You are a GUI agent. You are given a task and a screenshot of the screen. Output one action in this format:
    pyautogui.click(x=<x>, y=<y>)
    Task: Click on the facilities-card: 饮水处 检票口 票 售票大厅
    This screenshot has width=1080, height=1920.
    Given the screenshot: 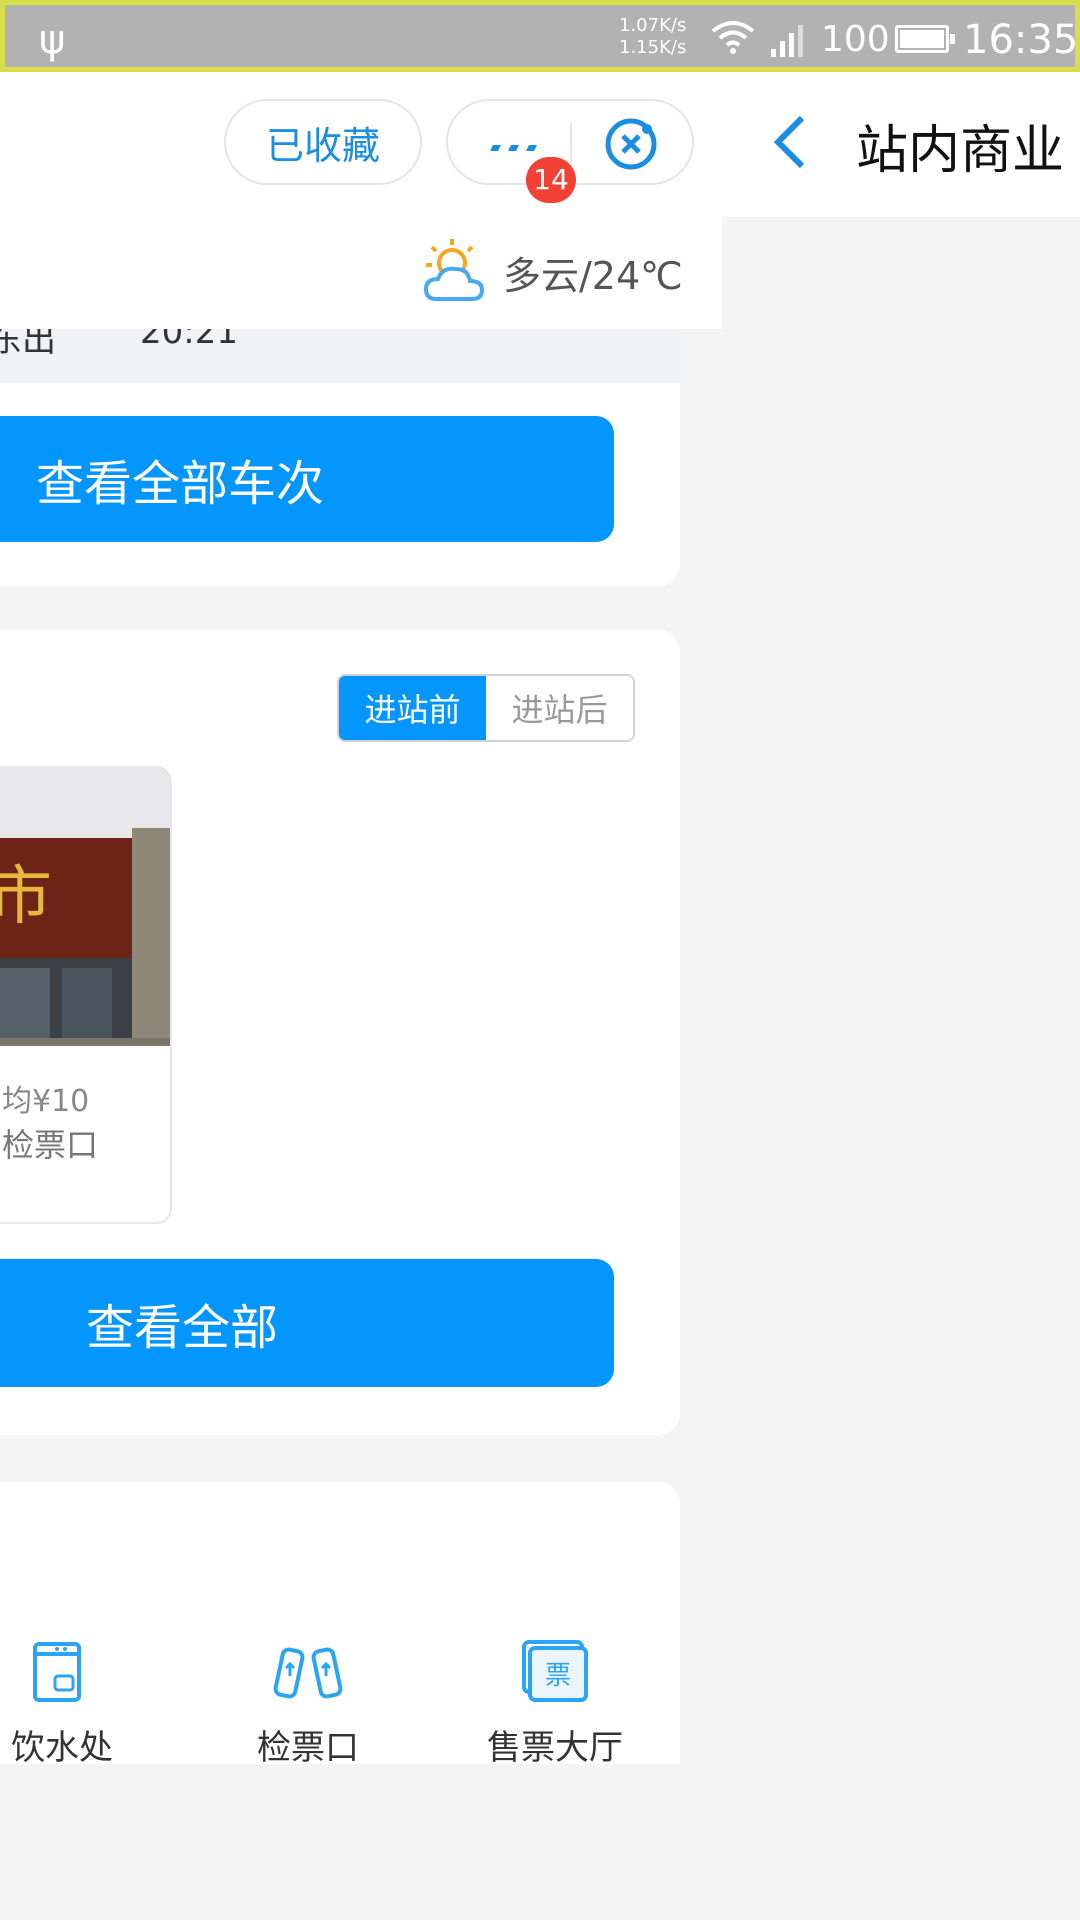 What is the action you would take?
    pyautogui.click(x=340, y=1625)
    